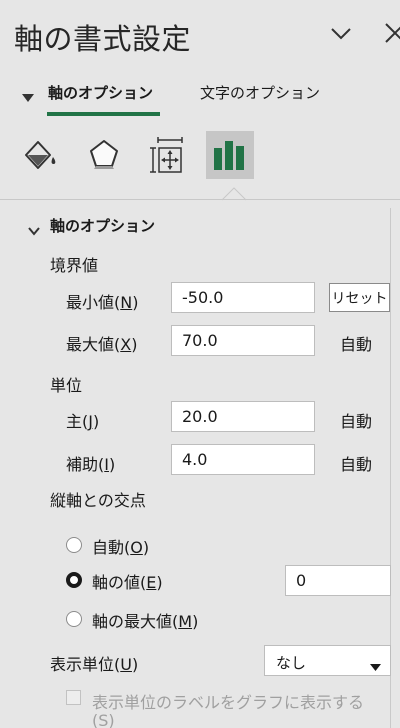 This screenshot has height=728, width=400. I want to click on min-bound-input, so click(243, 297).